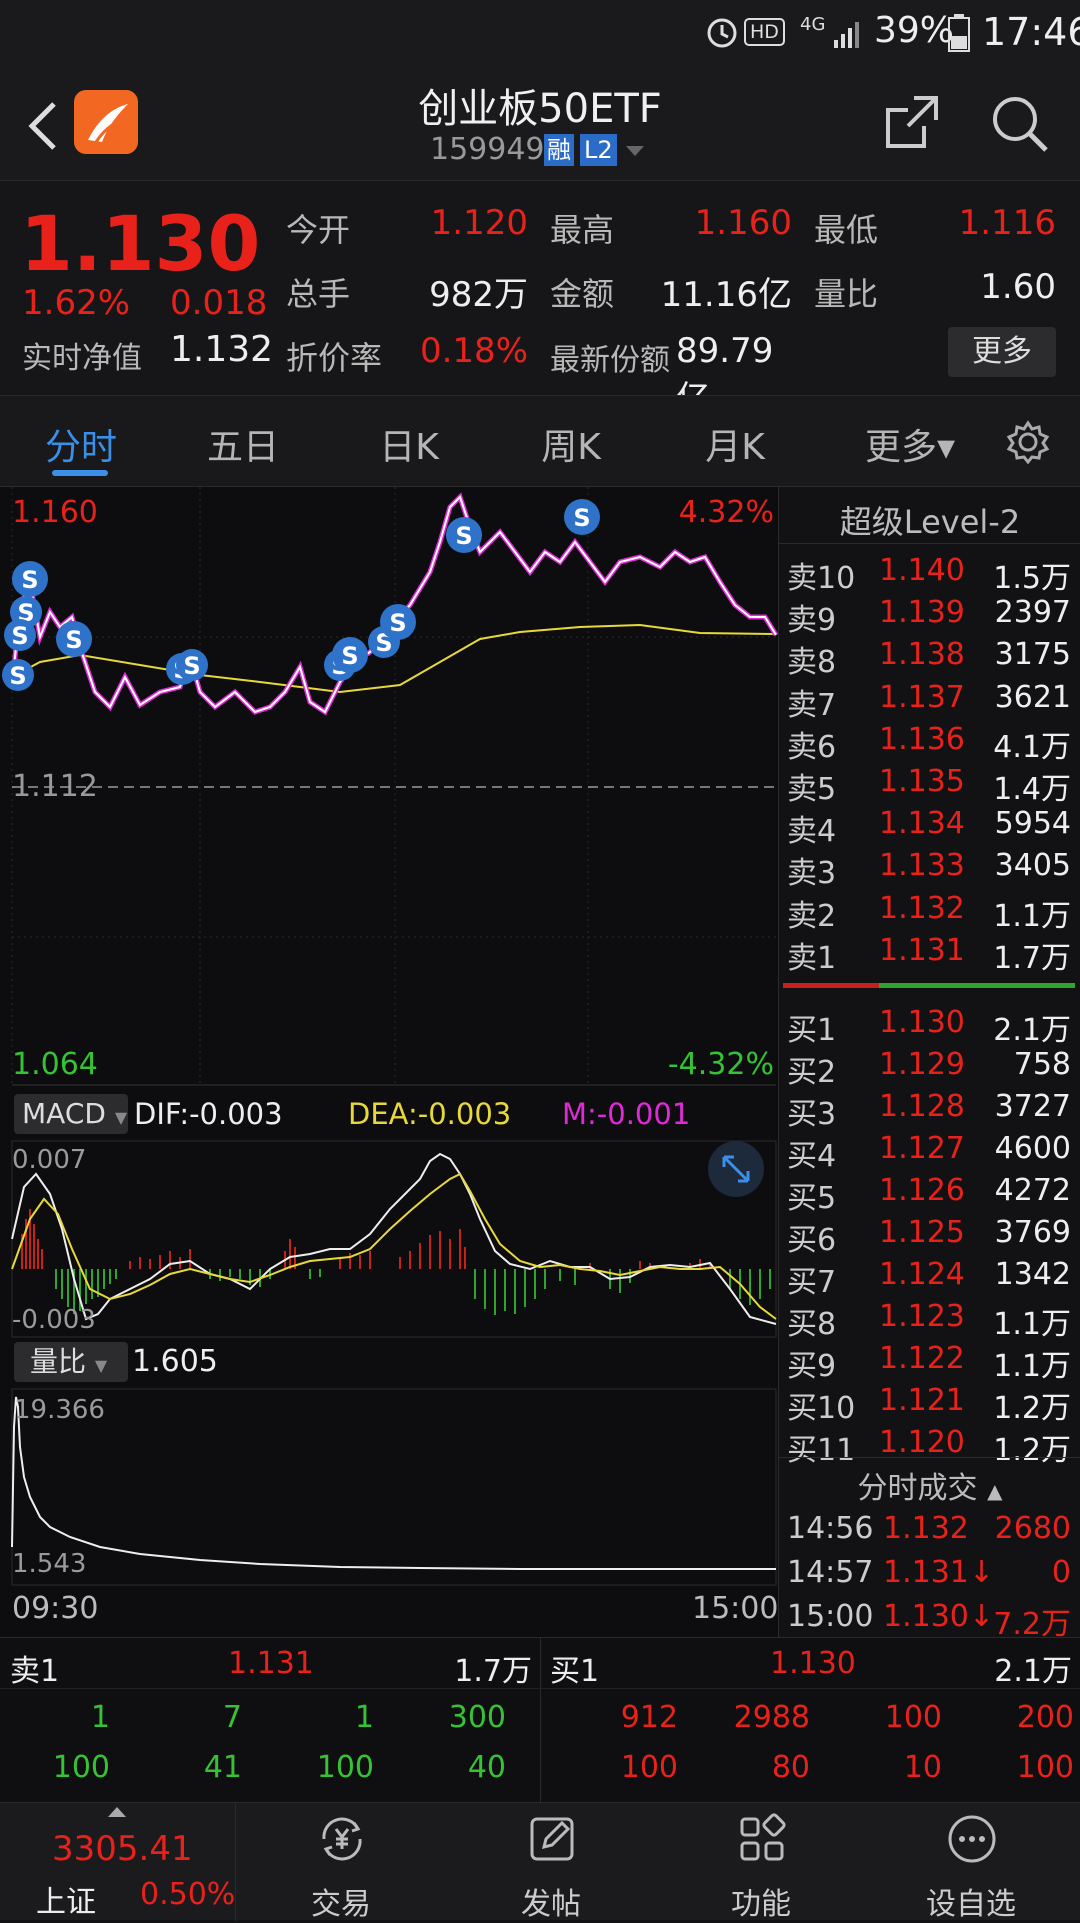 This screenshot has width=1080, height=1923. I want to click on macd-selector: MACD ▼, so click(71, 1114).